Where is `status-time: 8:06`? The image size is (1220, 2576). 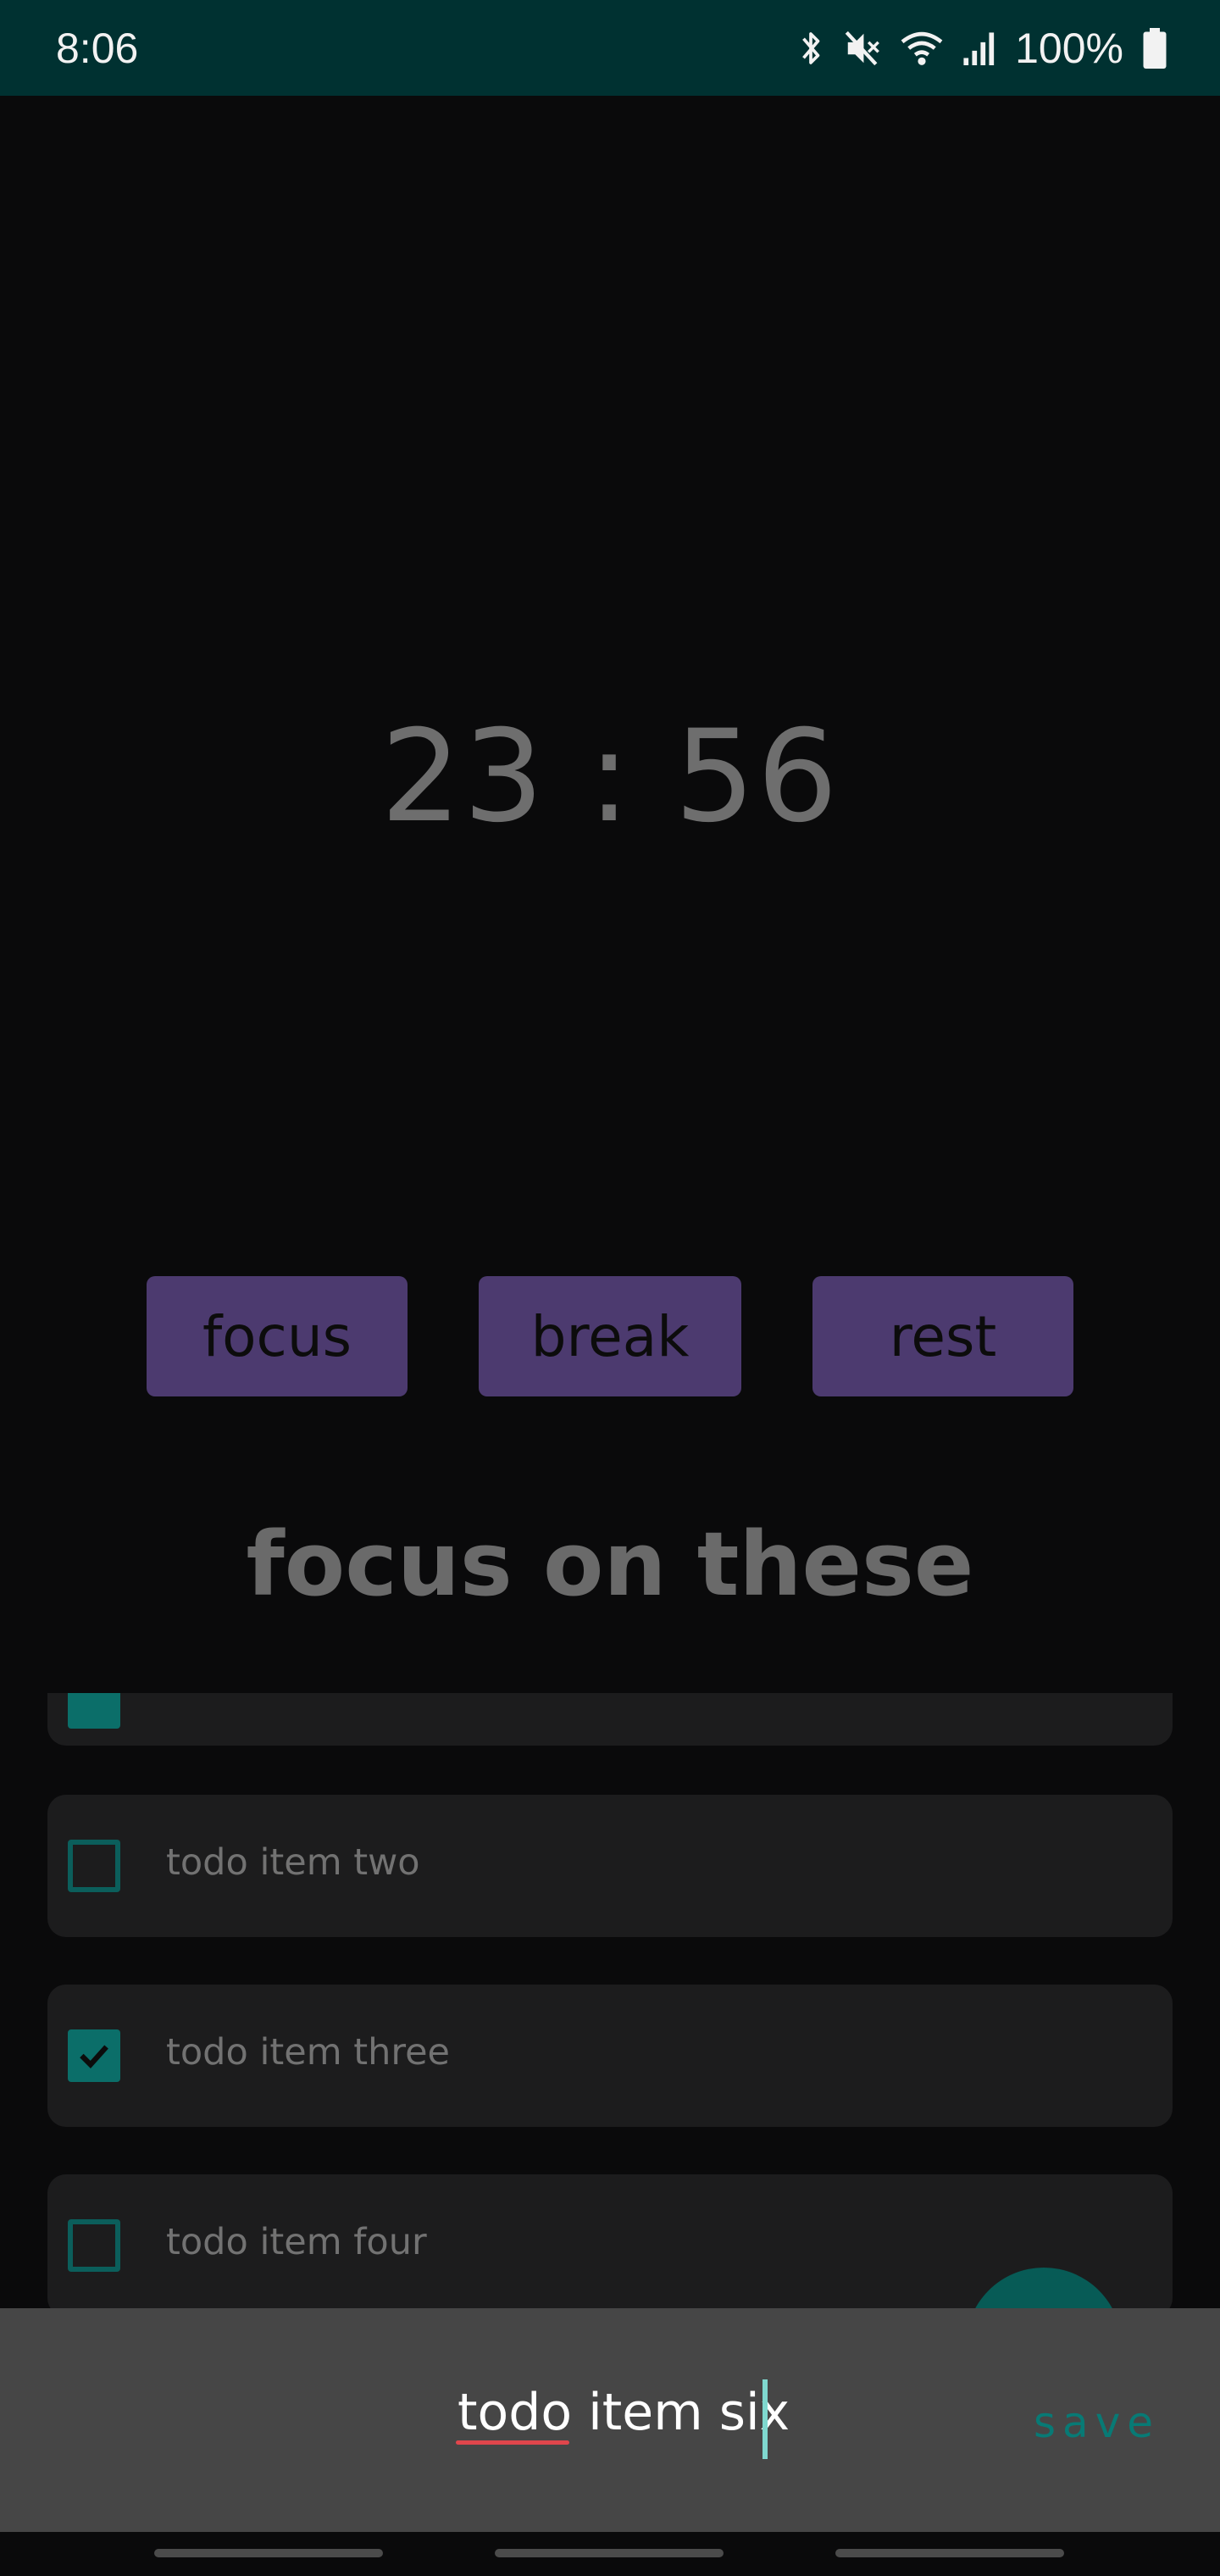 status-time: 8:06 is located at coordinates (97, 48).